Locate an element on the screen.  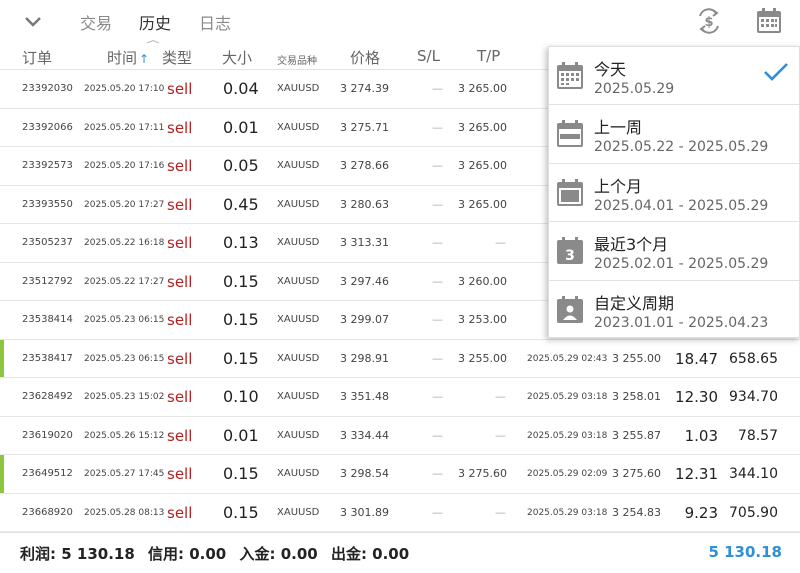
col-order: 订单 is located at coordinates (37, 57).